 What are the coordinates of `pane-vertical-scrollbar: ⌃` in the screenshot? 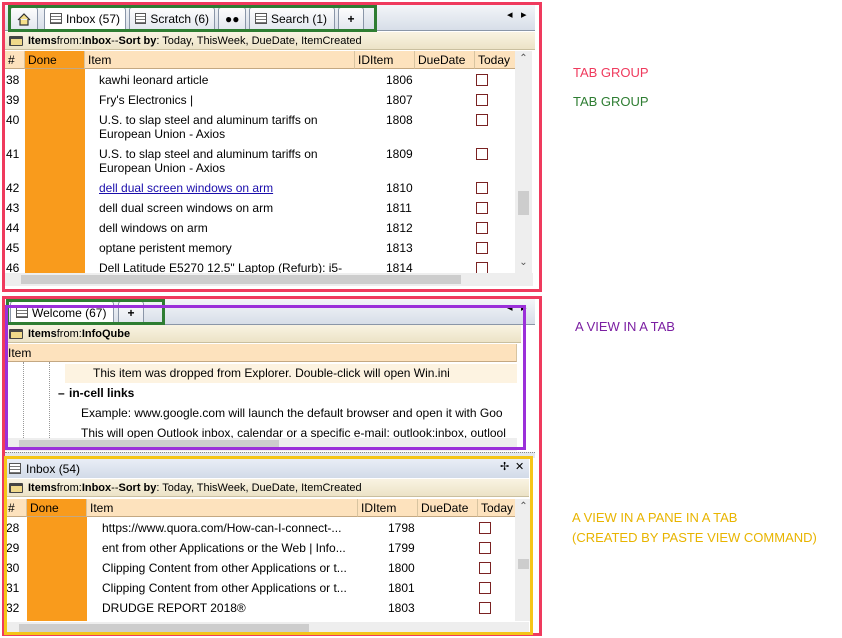 It's located at (523, 560).